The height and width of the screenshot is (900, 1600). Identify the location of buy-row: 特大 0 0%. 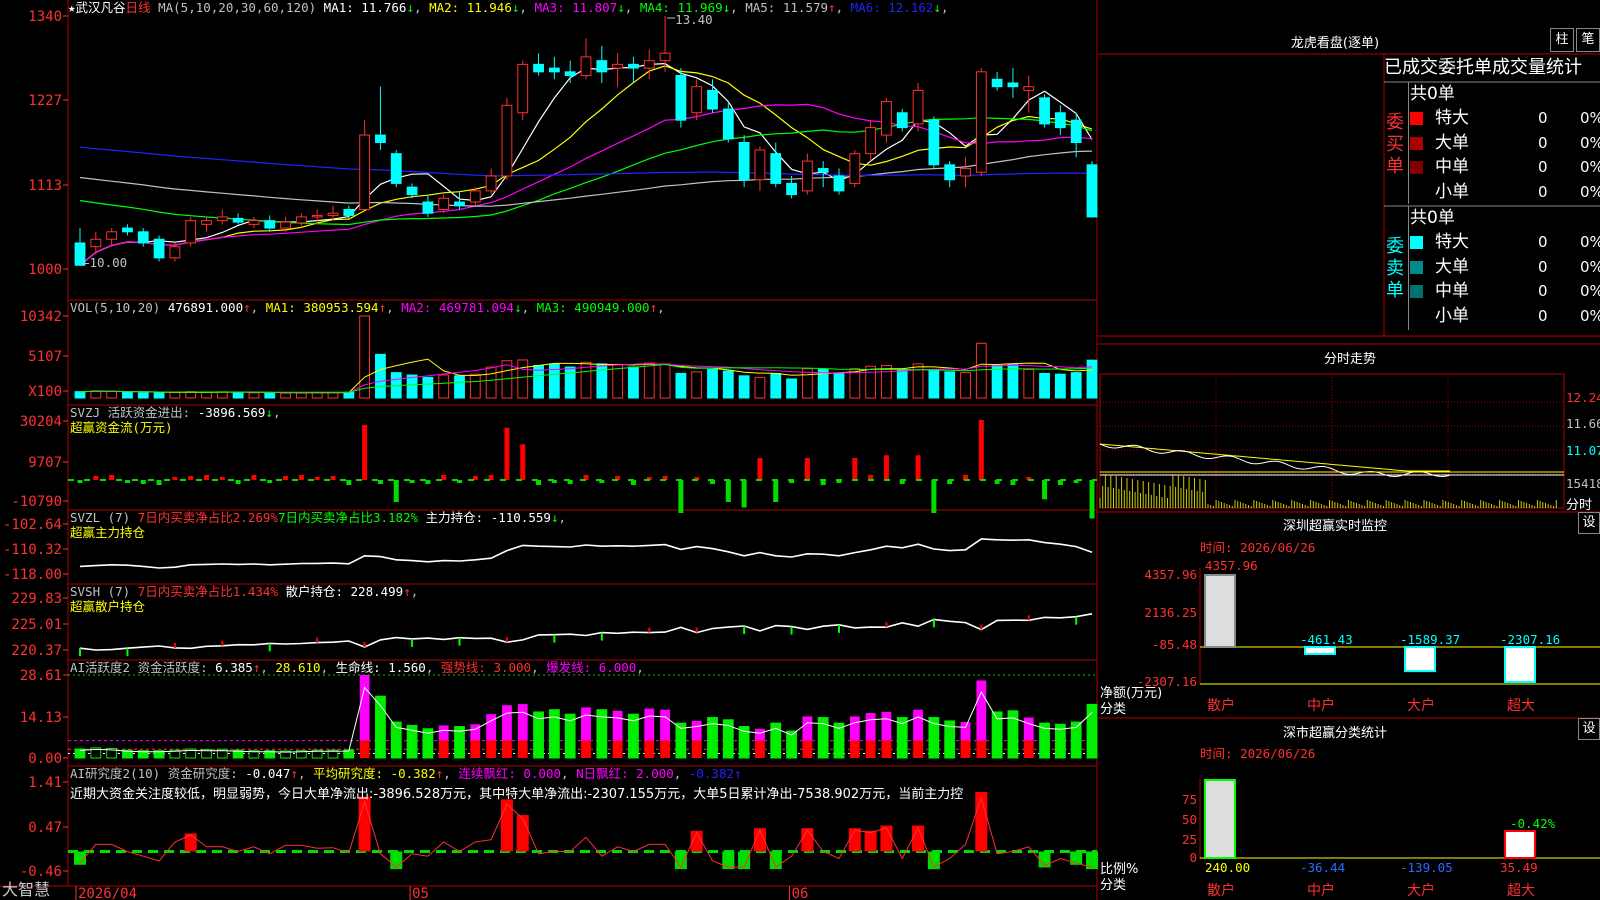
(1505, 118).